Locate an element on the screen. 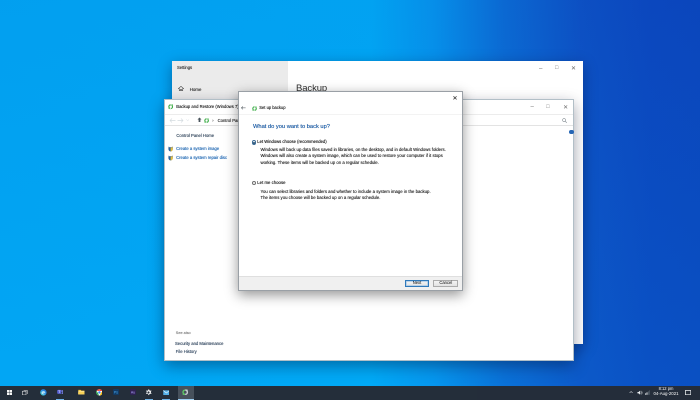 The image size is (700, 400). svg-text: Au is located at coordinates (133, 393).